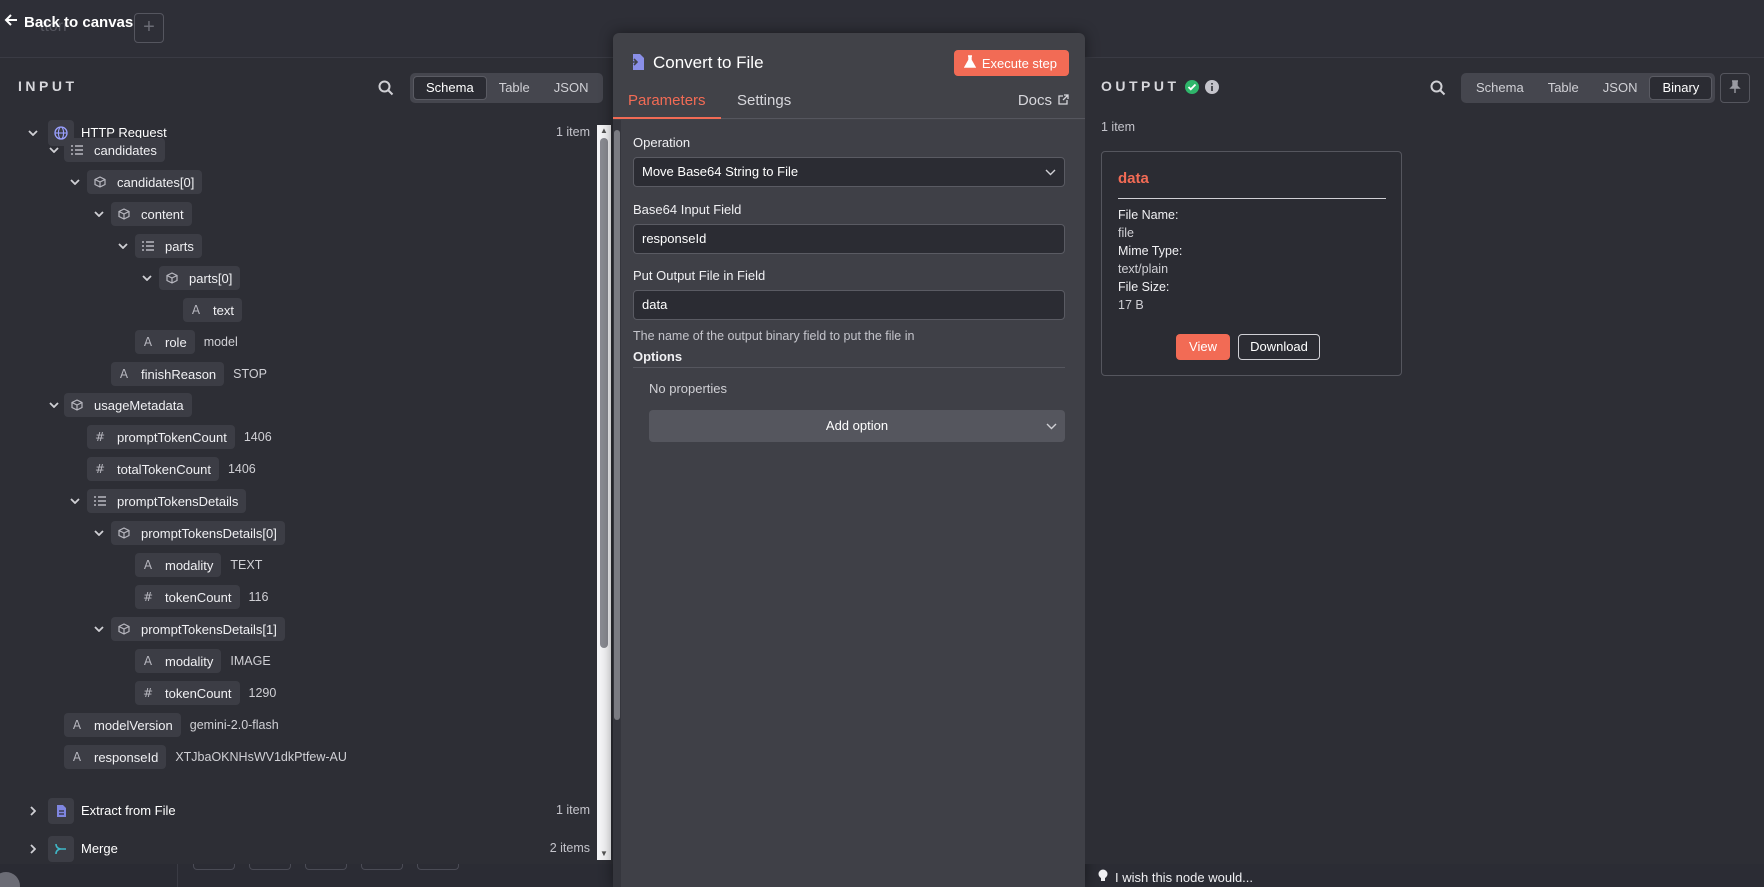 This screenshot has width=1764, height=887. What do you see at coordinates (179, 246) in the screenshot?
I see `field-key-label: parts` at bounding box center [179, 246].